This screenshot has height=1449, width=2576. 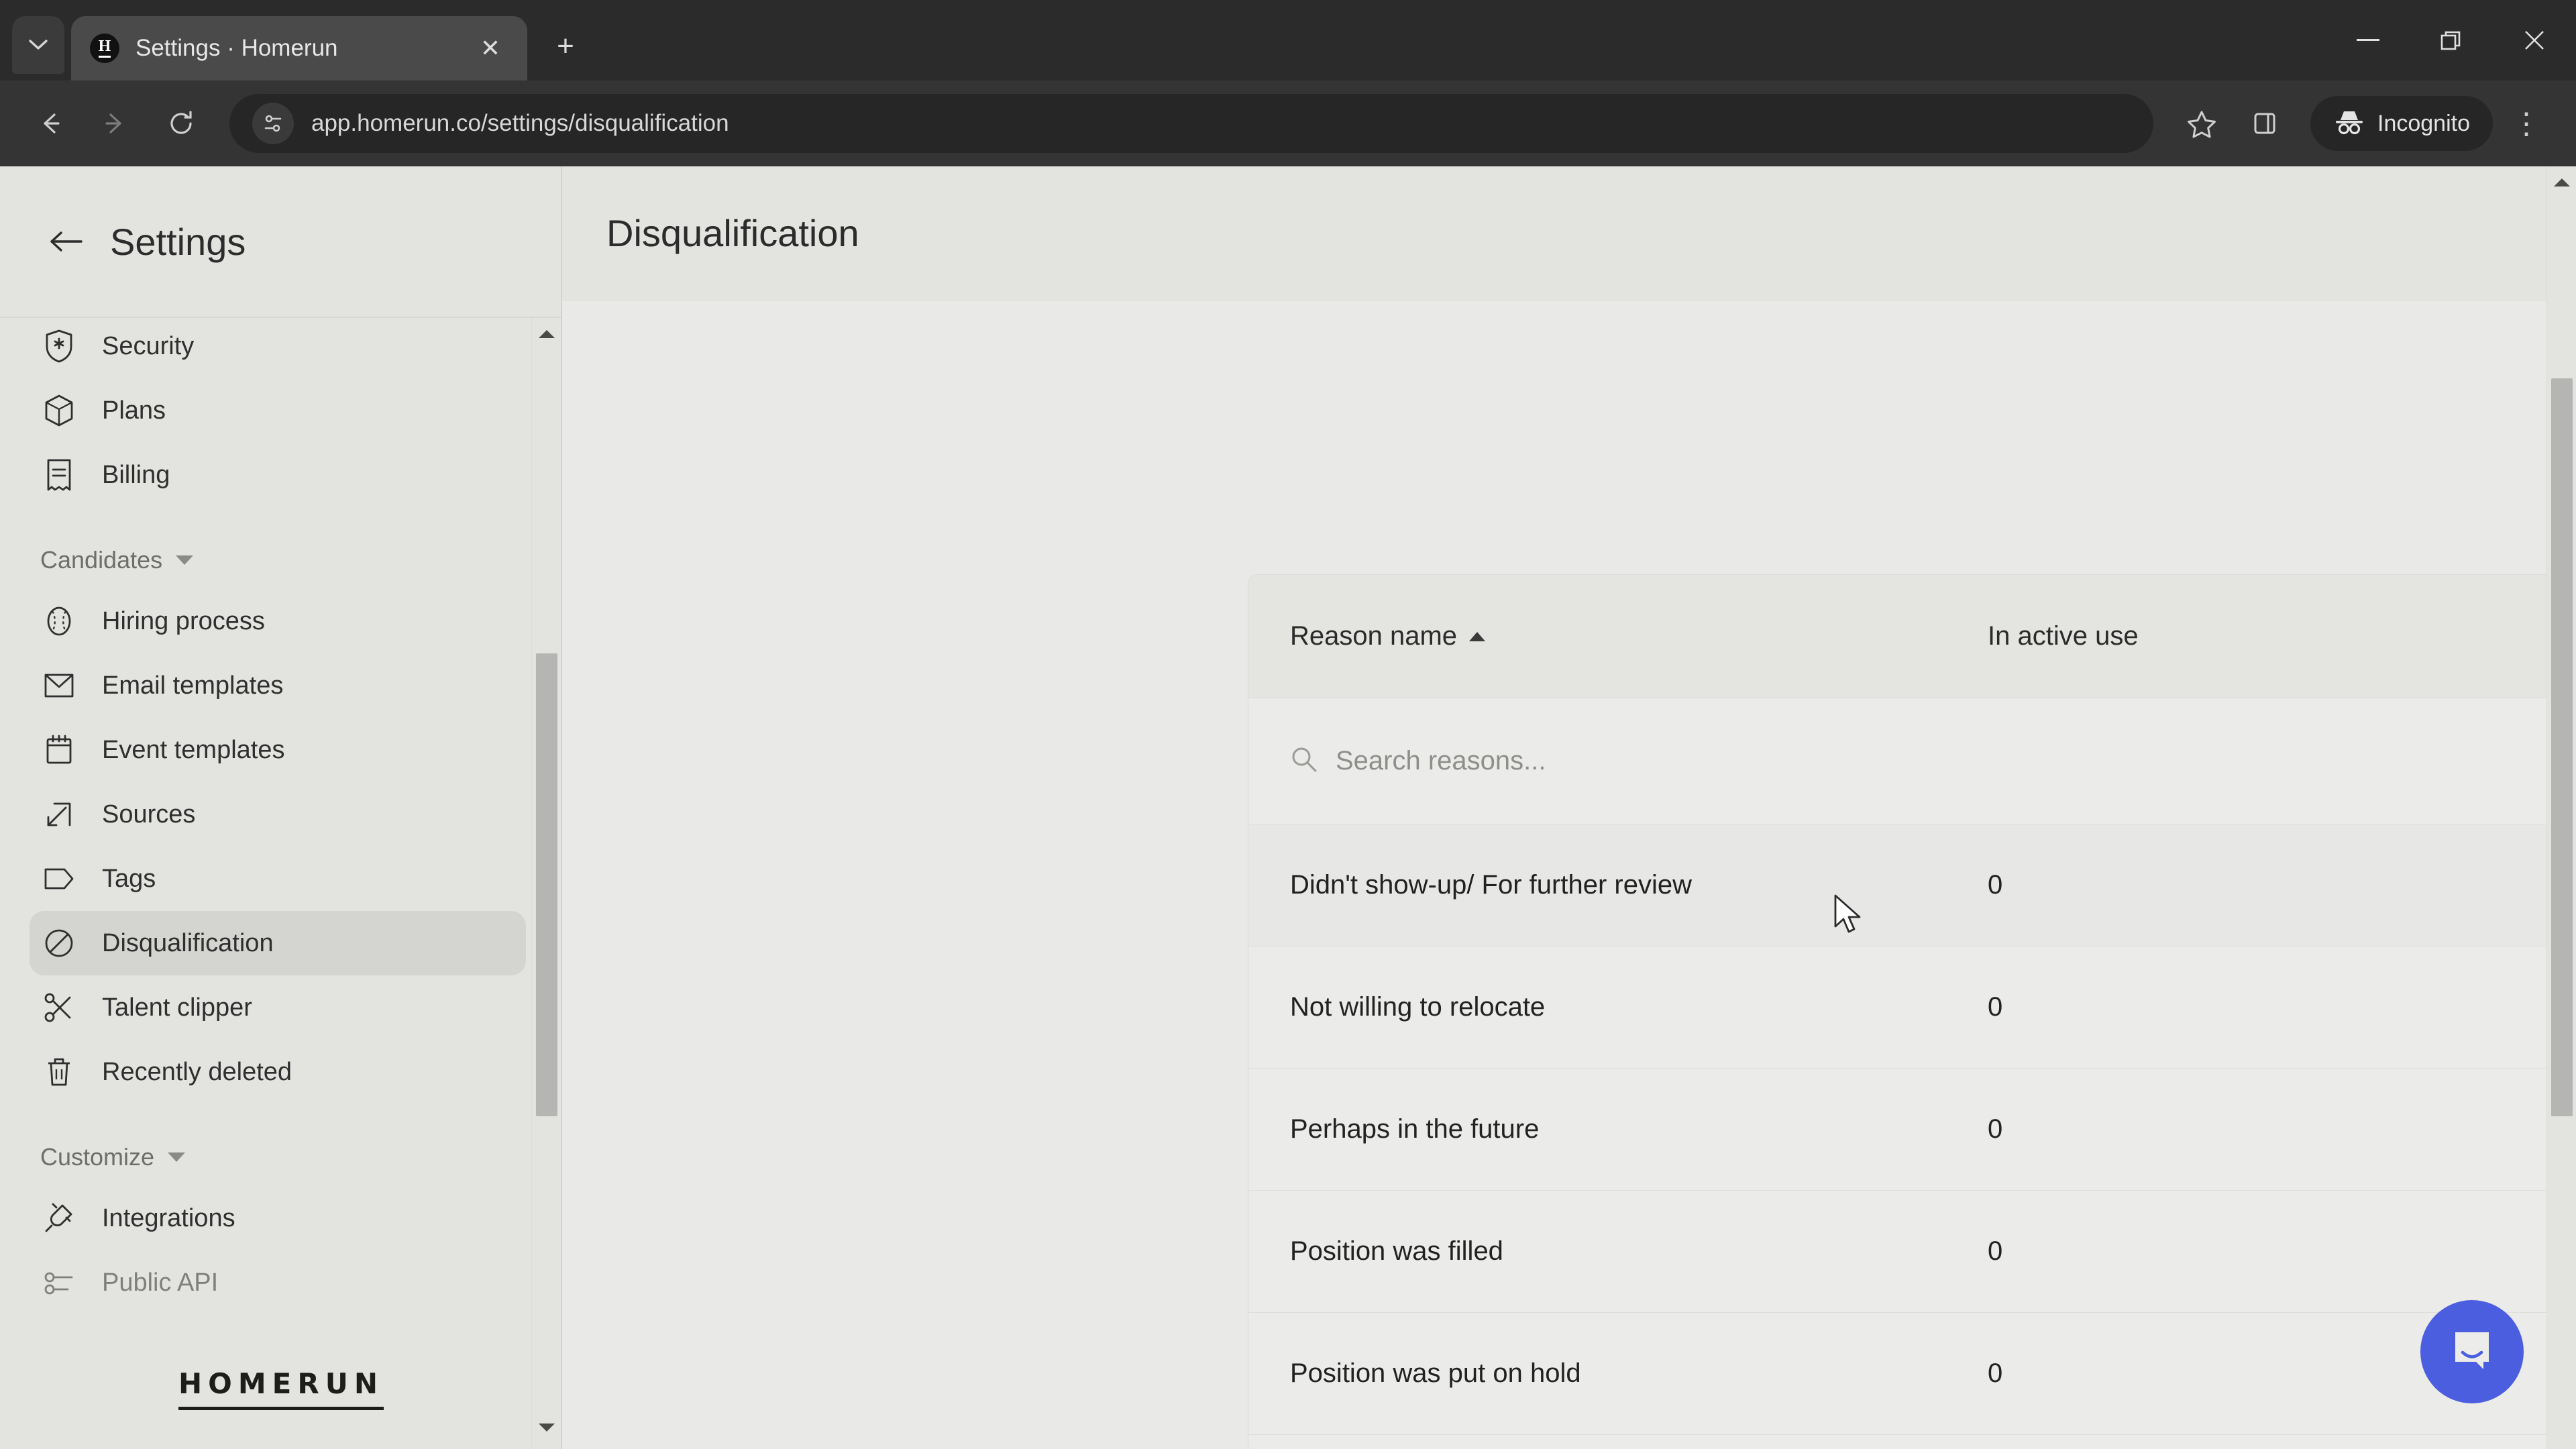 I want to click on table-row: Salary expectation too high 0 •••, so click(x=1912, y=1442).